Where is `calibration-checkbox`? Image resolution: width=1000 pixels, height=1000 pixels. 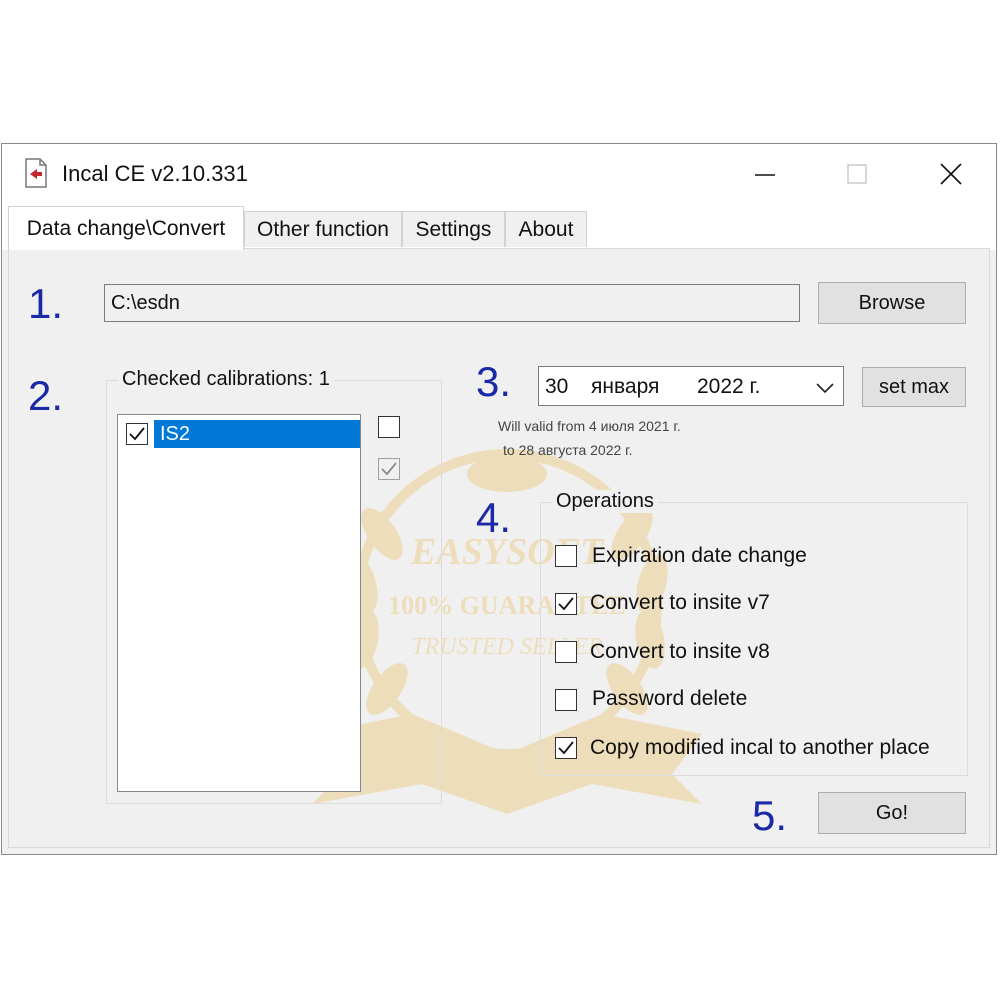
calibration-checkbox is located at coordinates (137, 434).